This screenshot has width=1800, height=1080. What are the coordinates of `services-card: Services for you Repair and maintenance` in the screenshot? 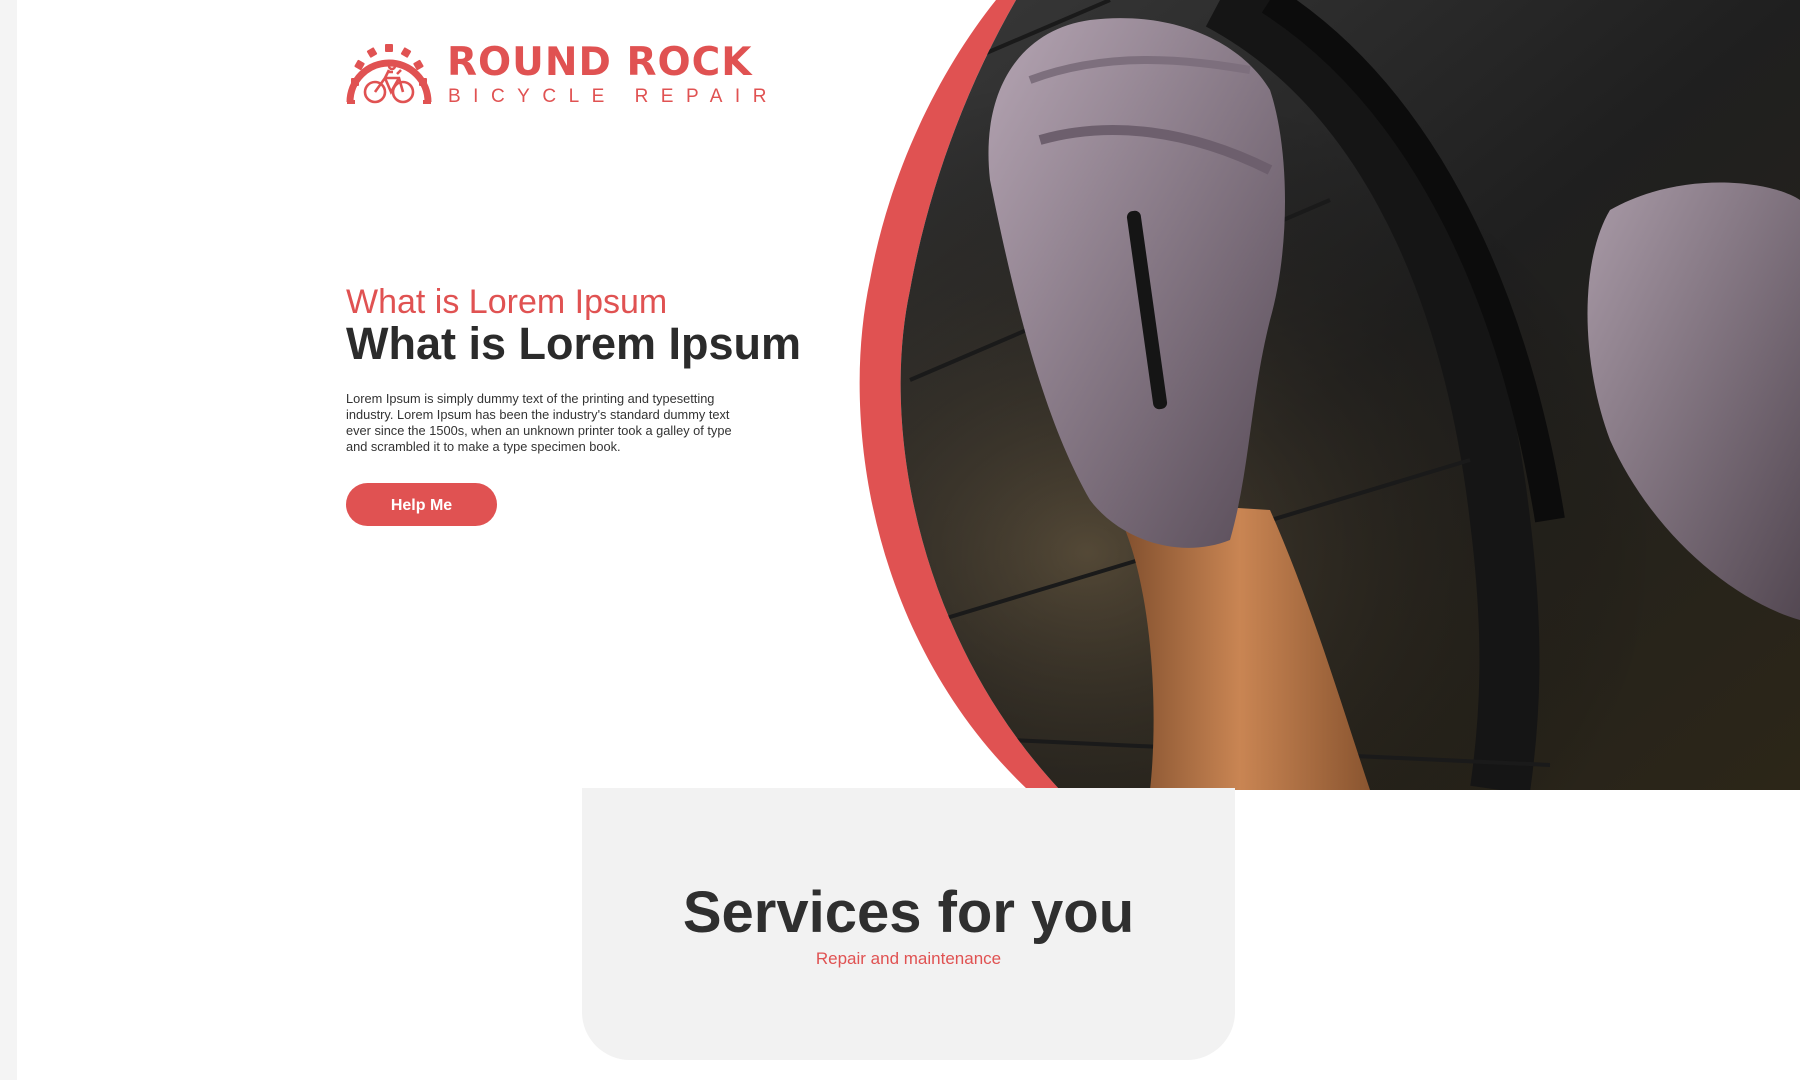 It's located at (908, 924).